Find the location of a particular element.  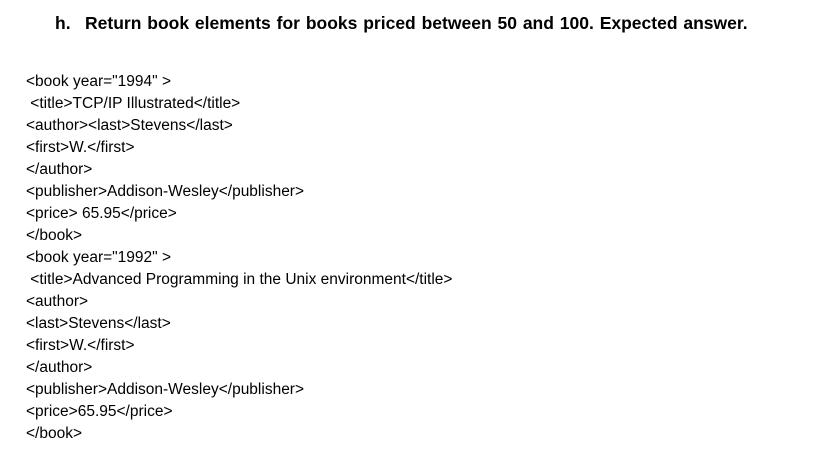

code-line: <book year="1994" > is located at coordinates (99, 81).